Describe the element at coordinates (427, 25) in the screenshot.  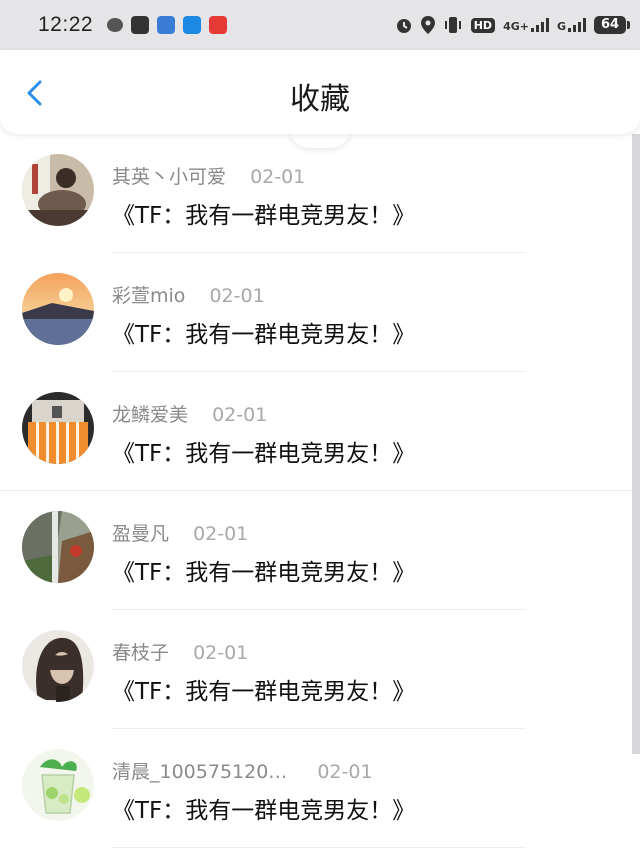
I see `location-icon` at that location.